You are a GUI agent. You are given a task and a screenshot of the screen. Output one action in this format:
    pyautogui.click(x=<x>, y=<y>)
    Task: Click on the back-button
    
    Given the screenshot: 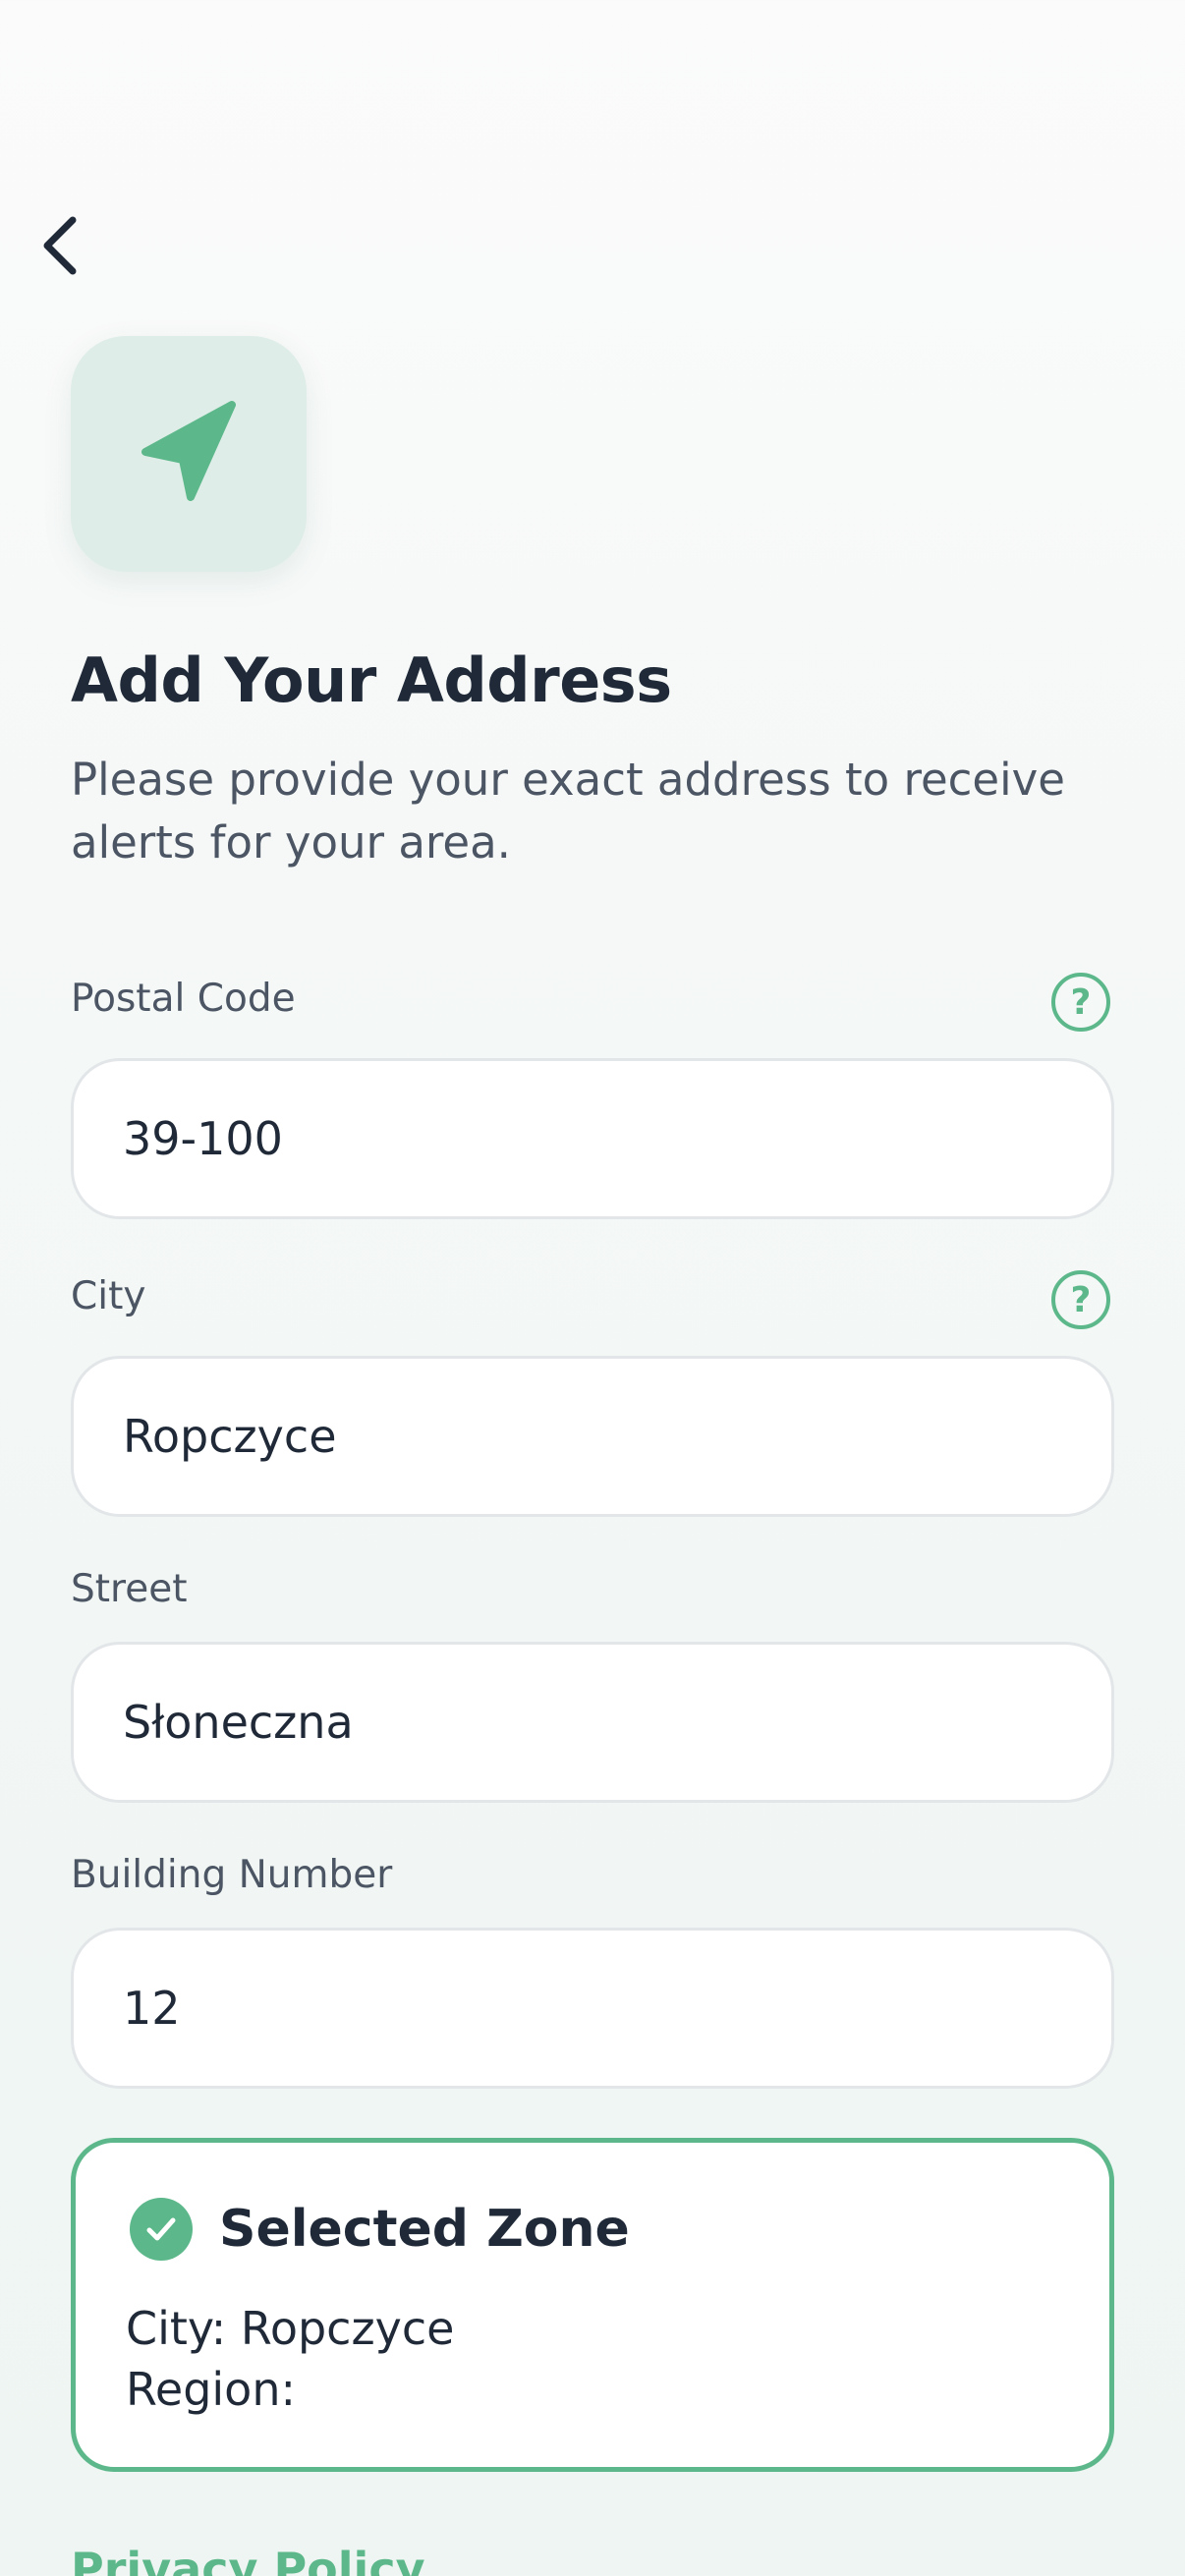 What is the action you would take?
    pyautogui.click(x=59, y=245)
    